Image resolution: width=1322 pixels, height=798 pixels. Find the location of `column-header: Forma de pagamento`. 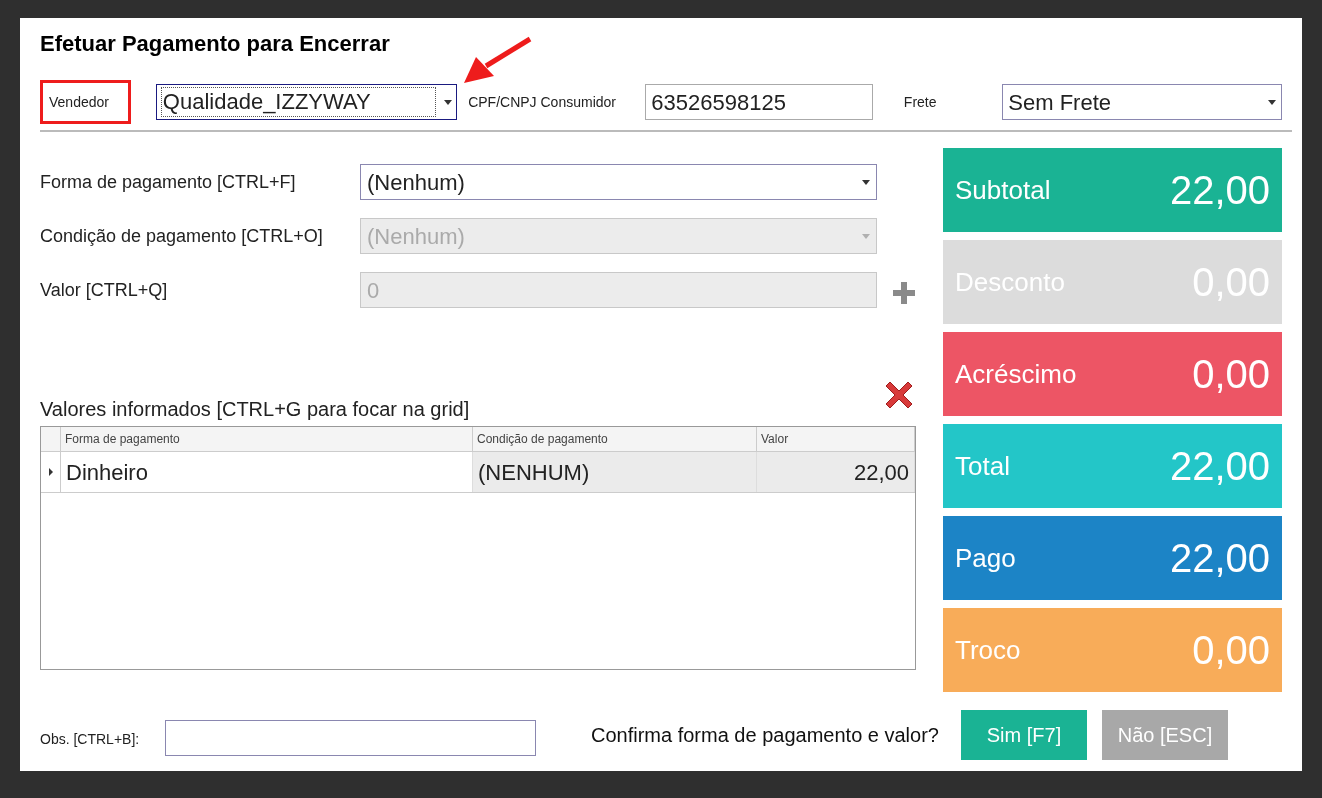

column-header: Forma de pagamento is located at coordinates (267, 439).